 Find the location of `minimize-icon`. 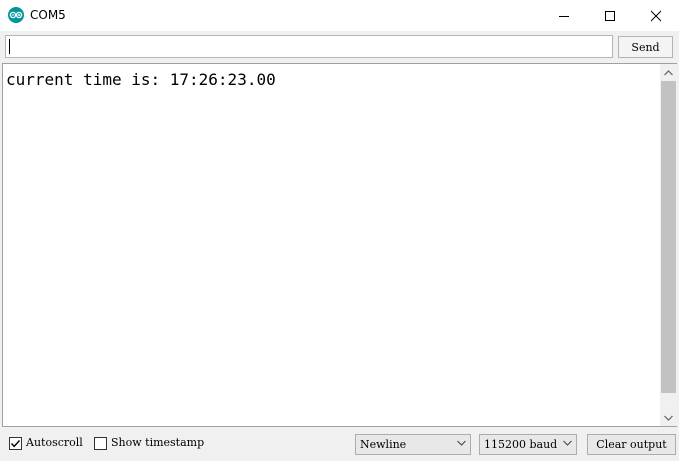

minimize-icon is located at coordinates (564, 16).